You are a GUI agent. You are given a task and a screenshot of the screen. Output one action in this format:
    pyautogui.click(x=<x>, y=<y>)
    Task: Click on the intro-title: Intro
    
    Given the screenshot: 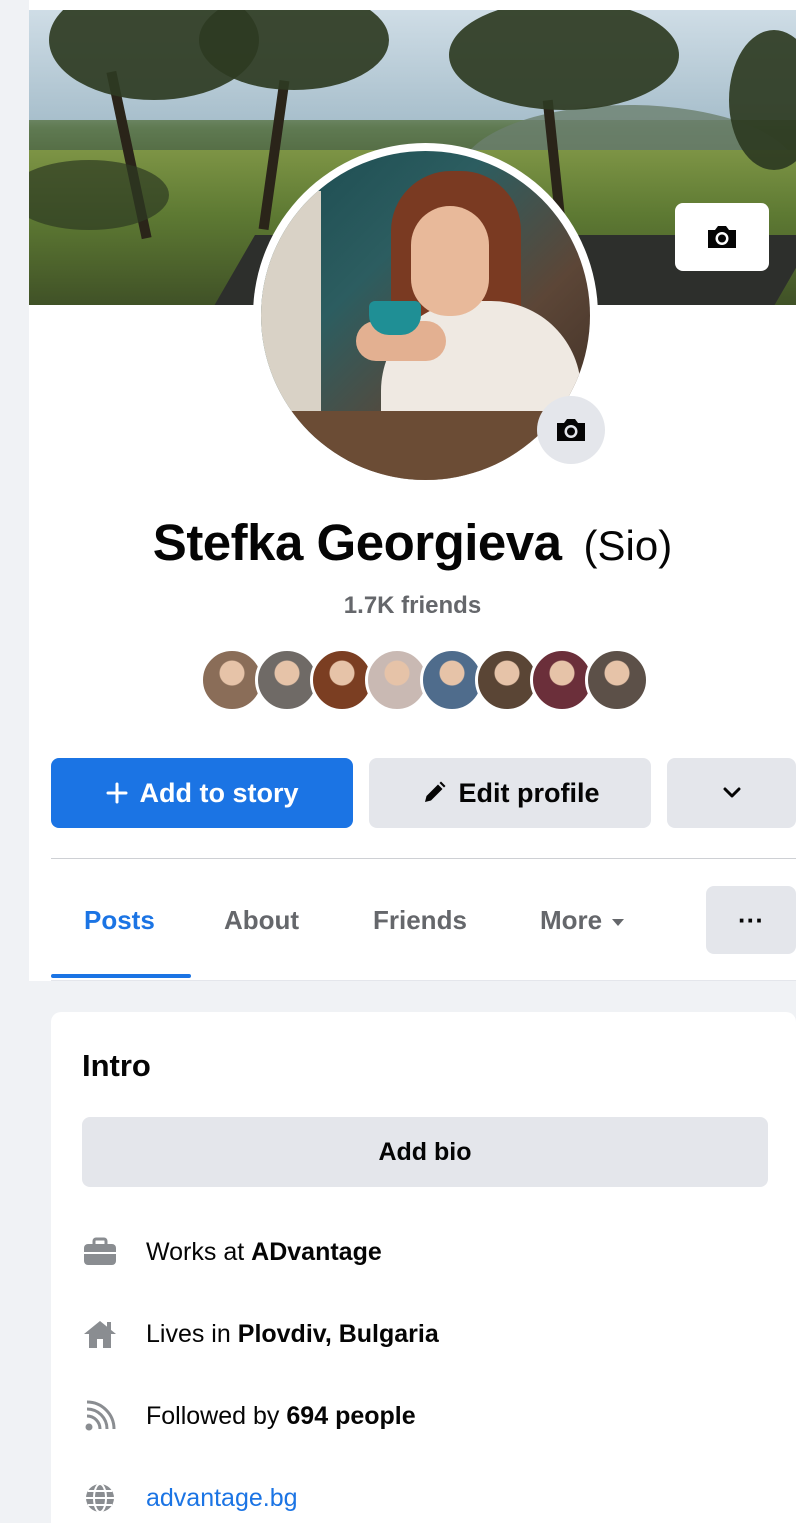 What is the action you would take?
    pyautogui.click(x=116, y=1065)
    